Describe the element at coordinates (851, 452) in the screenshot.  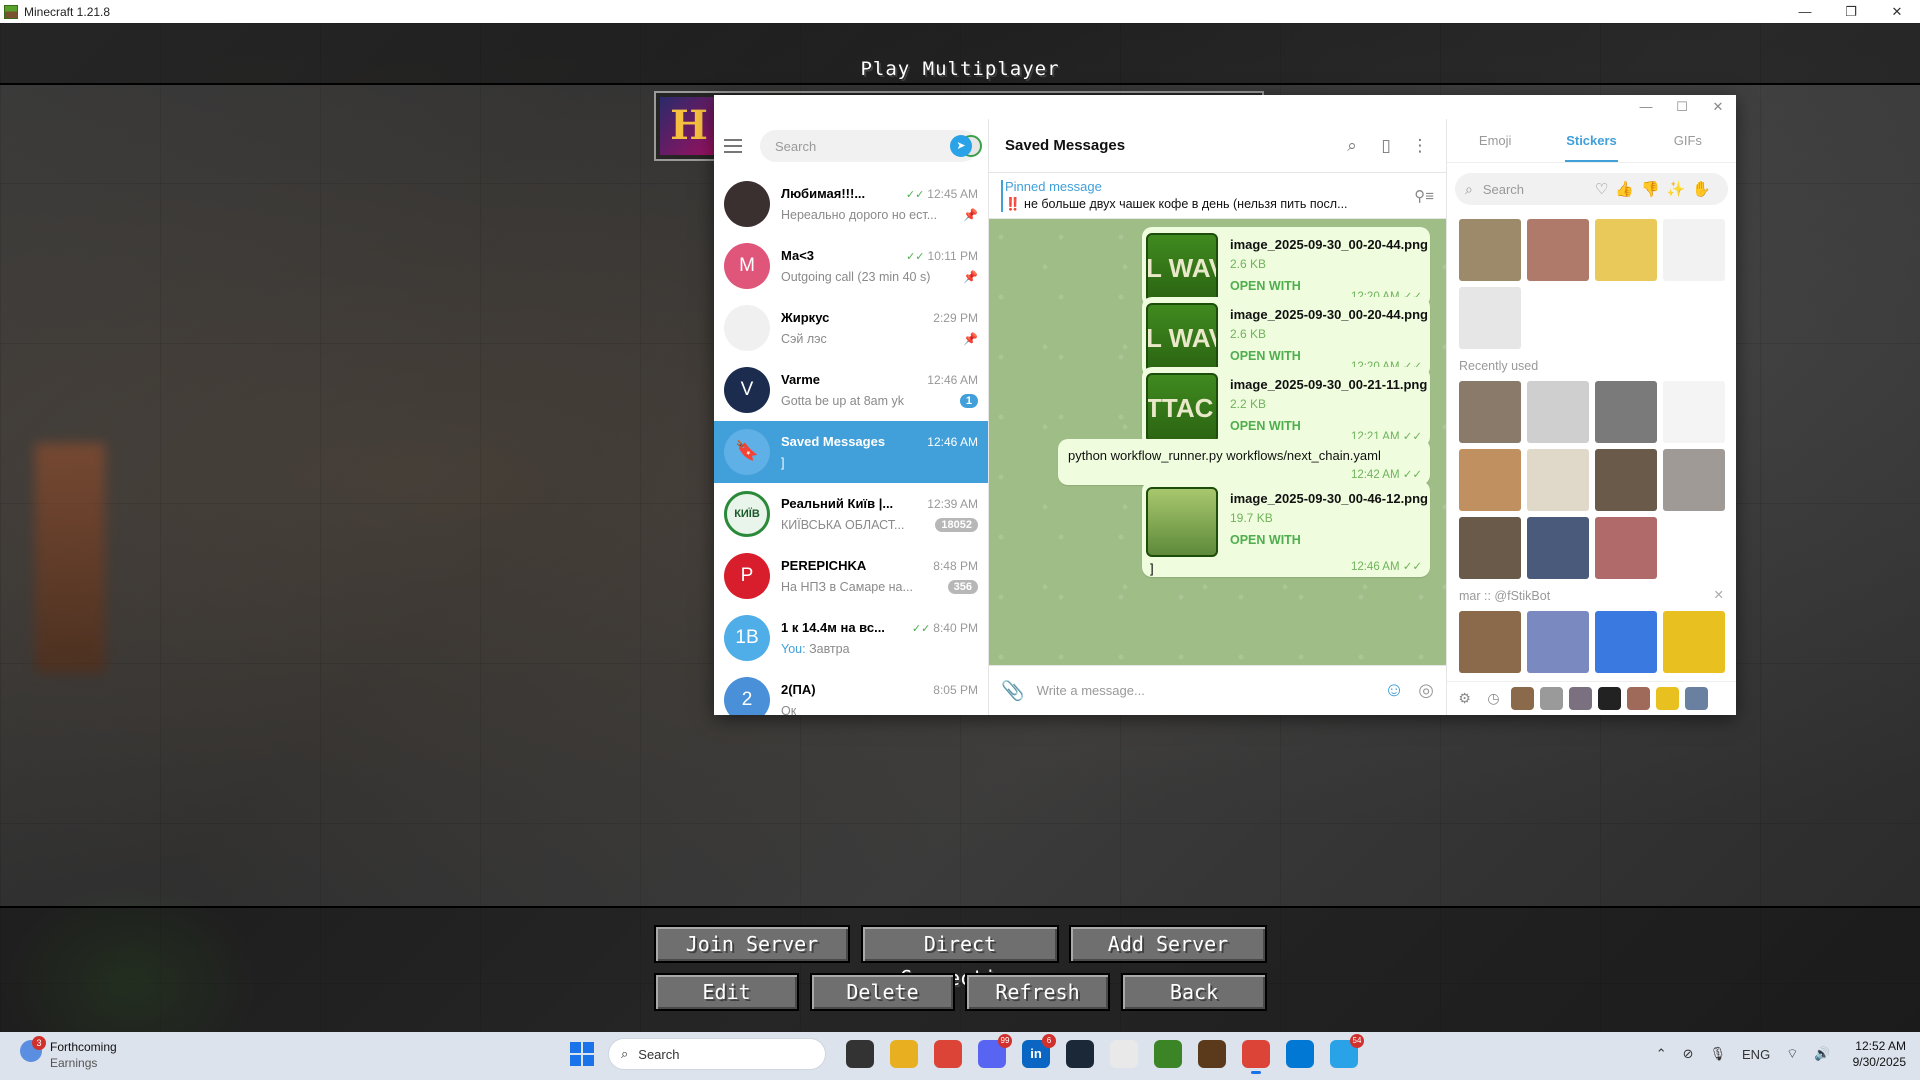
I see `chat-list-item: 🔖 Saved Messages 12:46 AM]` at that location.